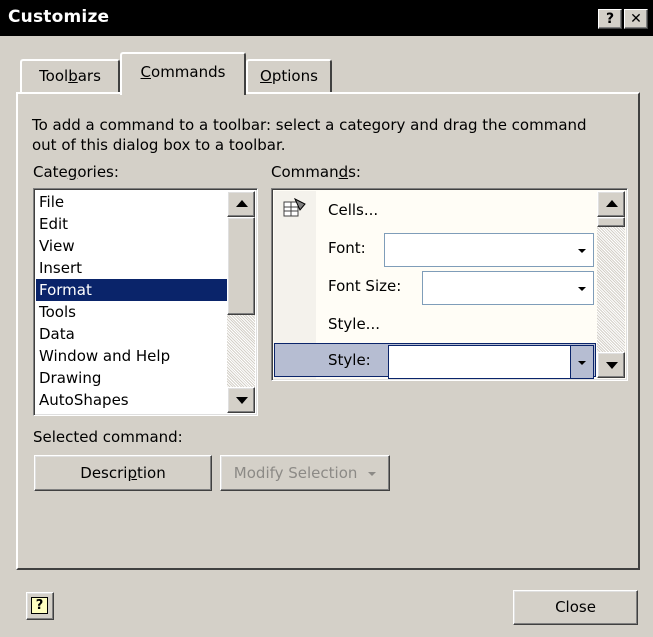 This screenshot has width=653, height=637. What do you see at coordinates (372, 473) in the screenshot?
I see `dropdown-arrow-icon` at bounding box center [372, 473].